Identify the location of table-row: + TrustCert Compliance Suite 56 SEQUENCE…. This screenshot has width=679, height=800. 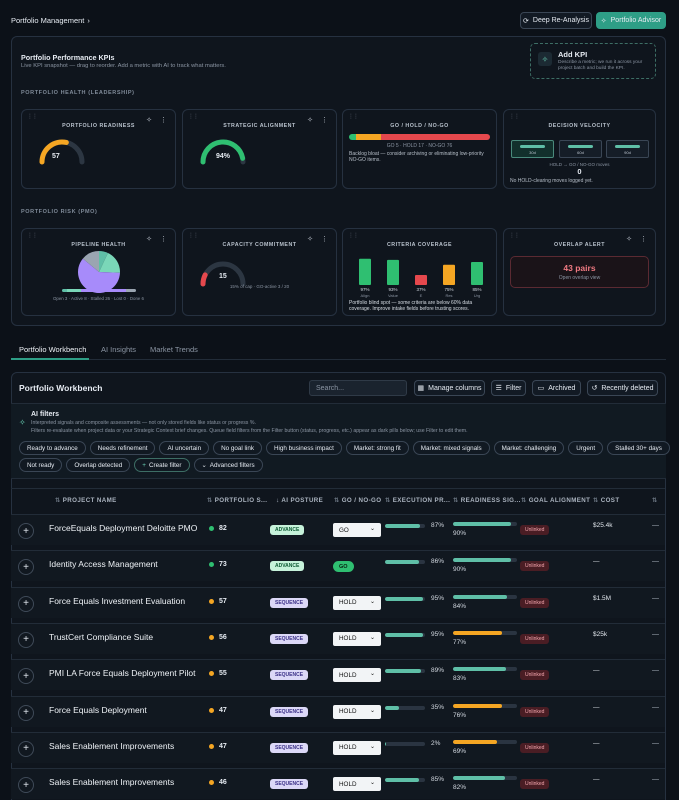
(338, 638).